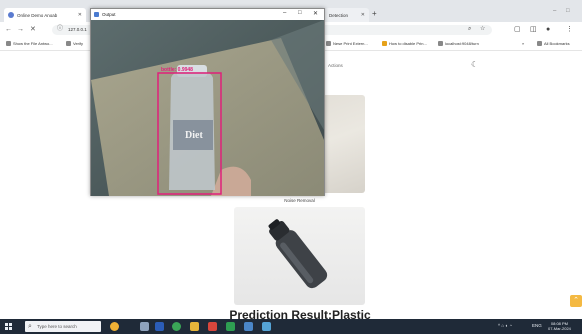 Image resolution: width=582 pixels, height=334 pixels. I want to click on taskbar-search-input: ⌕ Type here to search, so click(63, 326).